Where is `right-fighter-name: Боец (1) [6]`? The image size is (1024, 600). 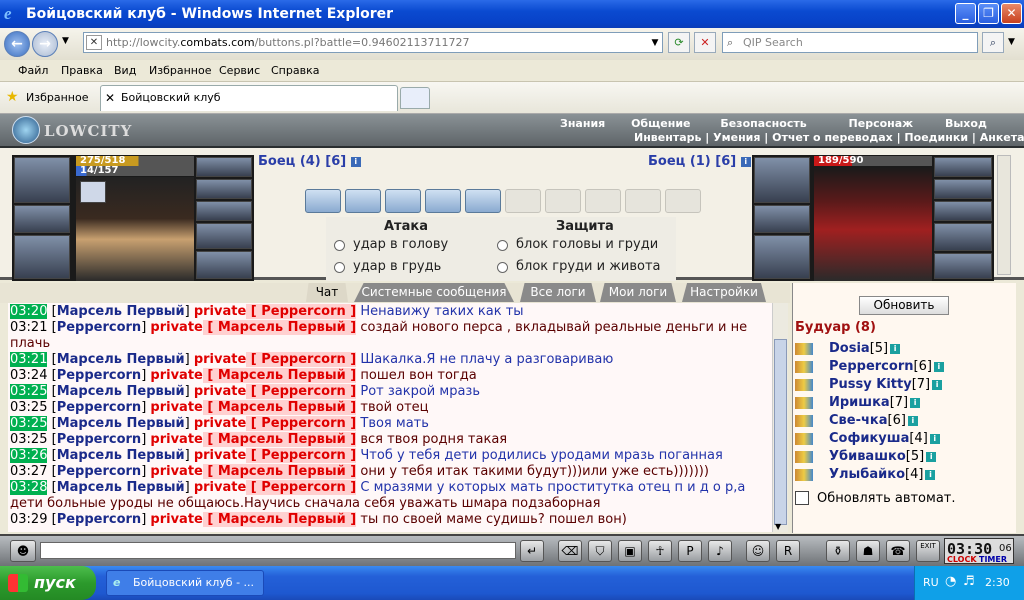 right-fighter-name: Боец (1) [6] is located at coordinates (692, 161).